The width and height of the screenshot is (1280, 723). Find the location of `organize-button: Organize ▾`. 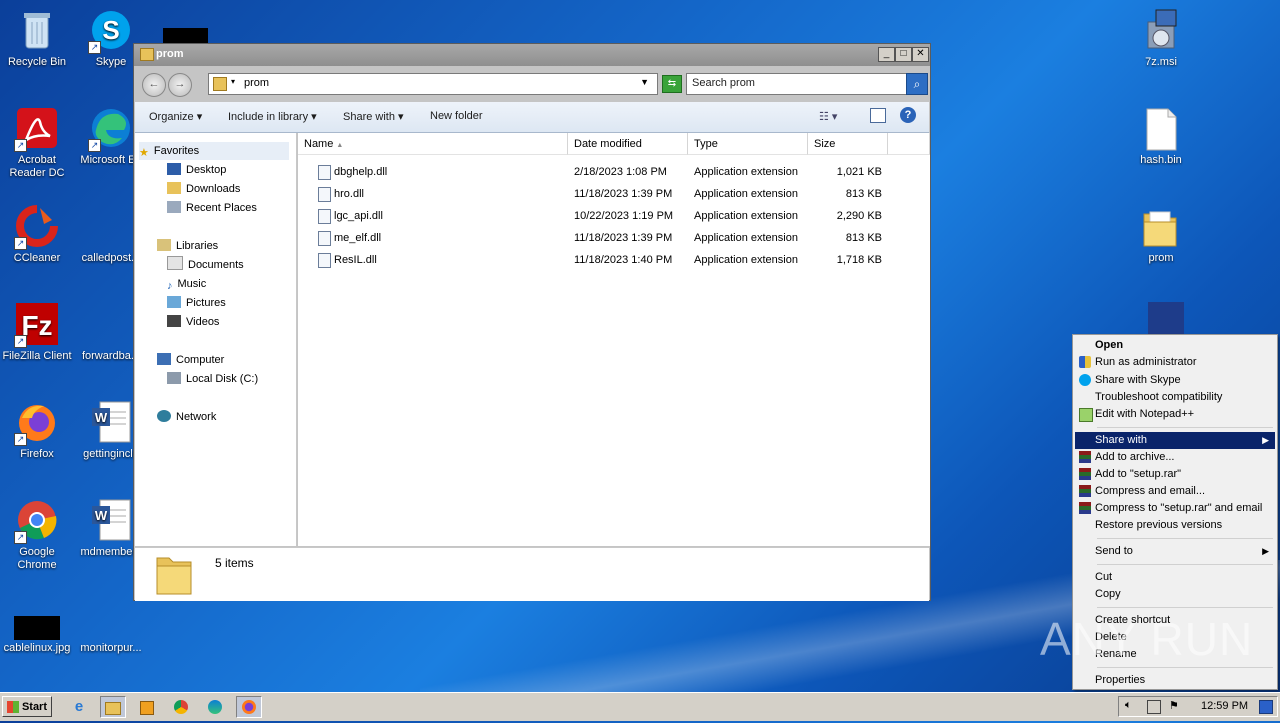

organize-button: Organize ▾ is located at coordinates (175, 116).